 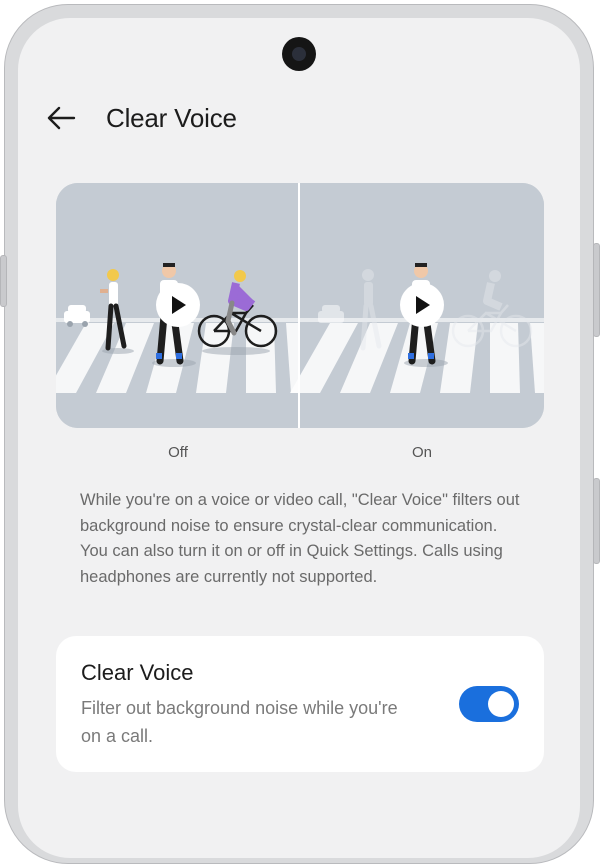 What do you see at coordinates (178, 305) in the screenshot?
I see `play-button-off` at bounding box center [178, 305].